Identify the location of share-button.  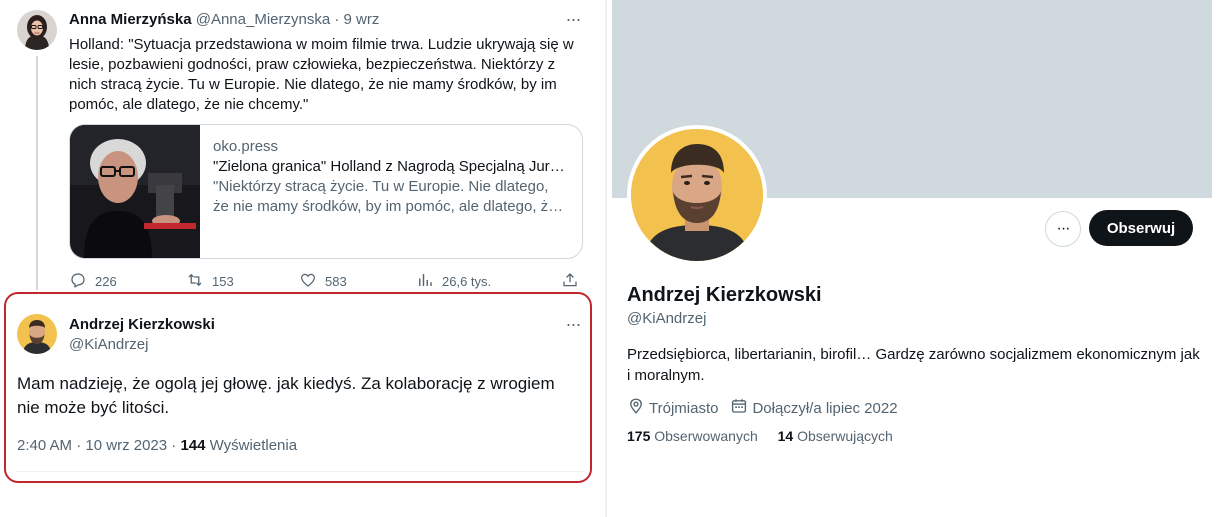
(570, 281).